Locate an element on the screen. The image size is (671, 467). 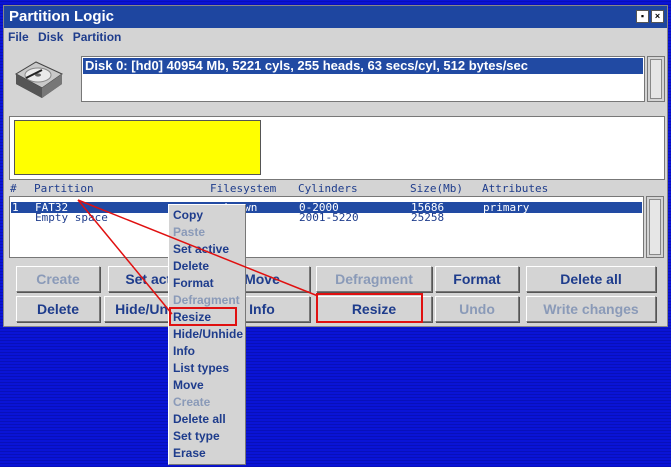
annotation-arrows is located at coordinates (198, 257).